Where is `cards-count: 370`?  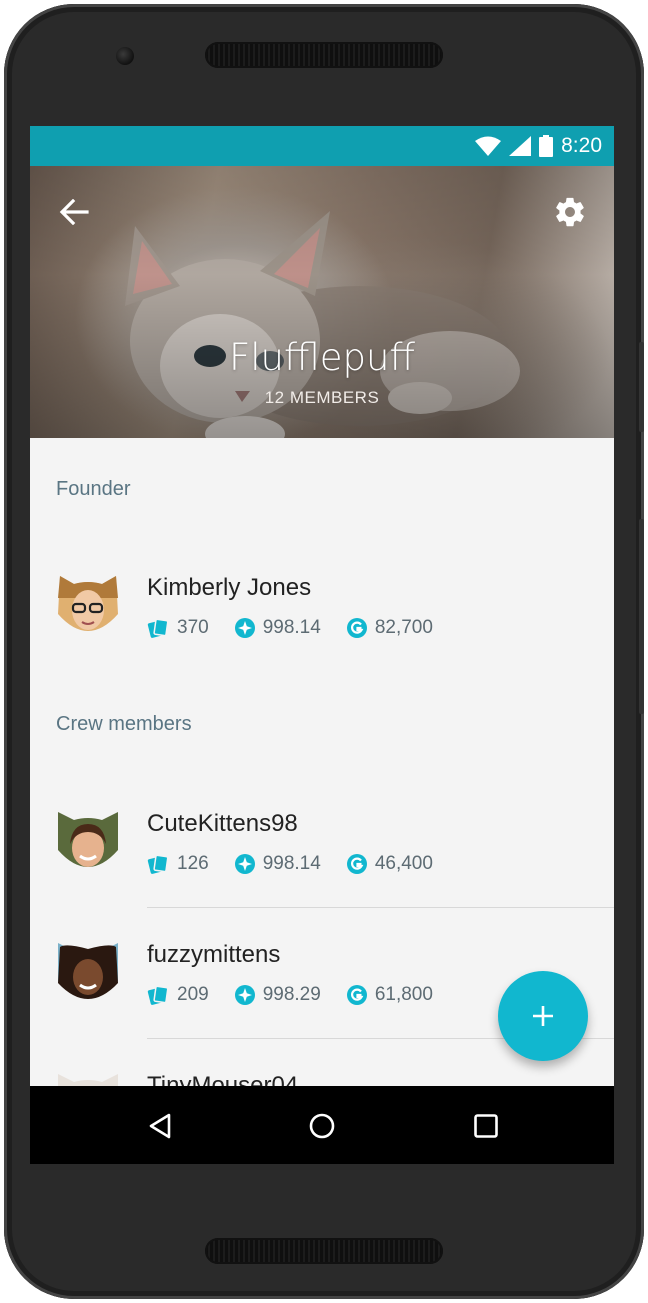 cards-count: 370 is located at coordinates (193, 627).